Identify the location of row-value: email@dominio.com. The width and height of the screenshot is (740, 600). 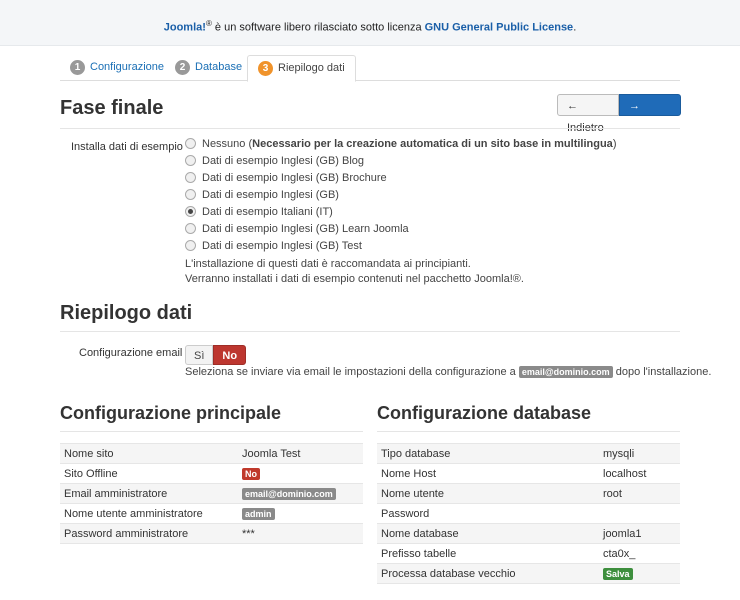
(300, 493).